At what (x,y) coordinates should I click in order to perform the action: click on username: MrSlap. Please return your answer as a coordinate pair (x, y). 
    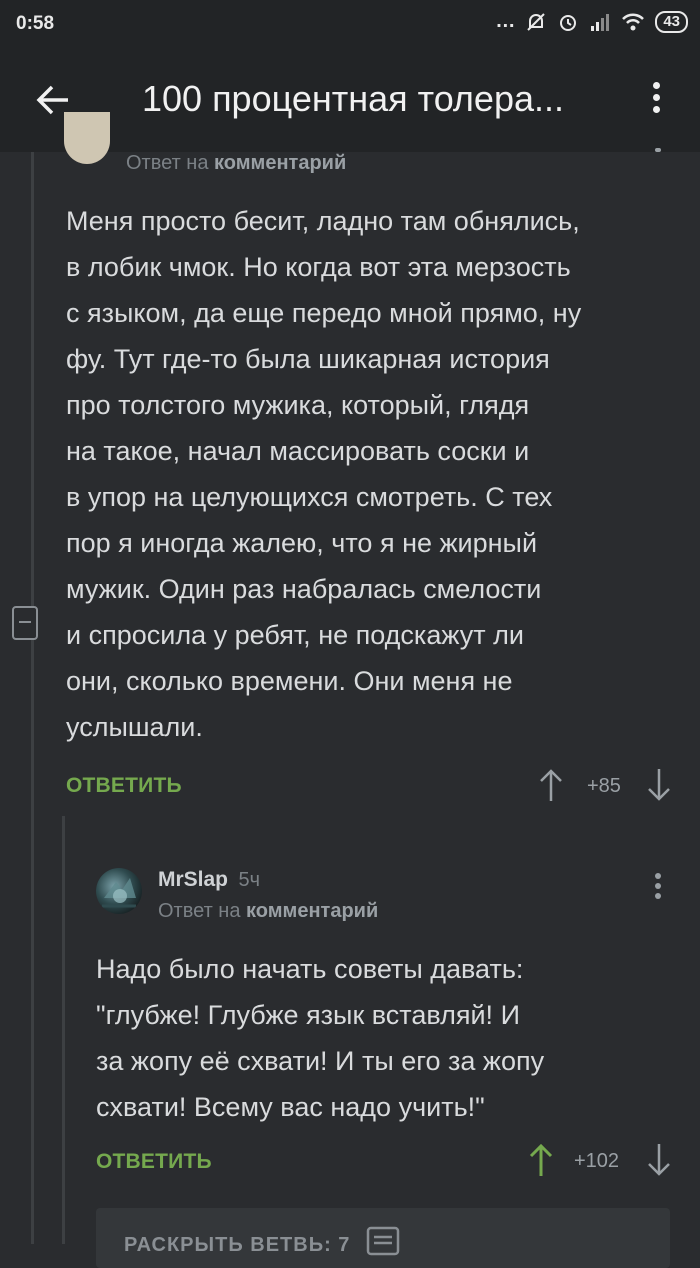
    Looking at the image, I should click on (193, 879).